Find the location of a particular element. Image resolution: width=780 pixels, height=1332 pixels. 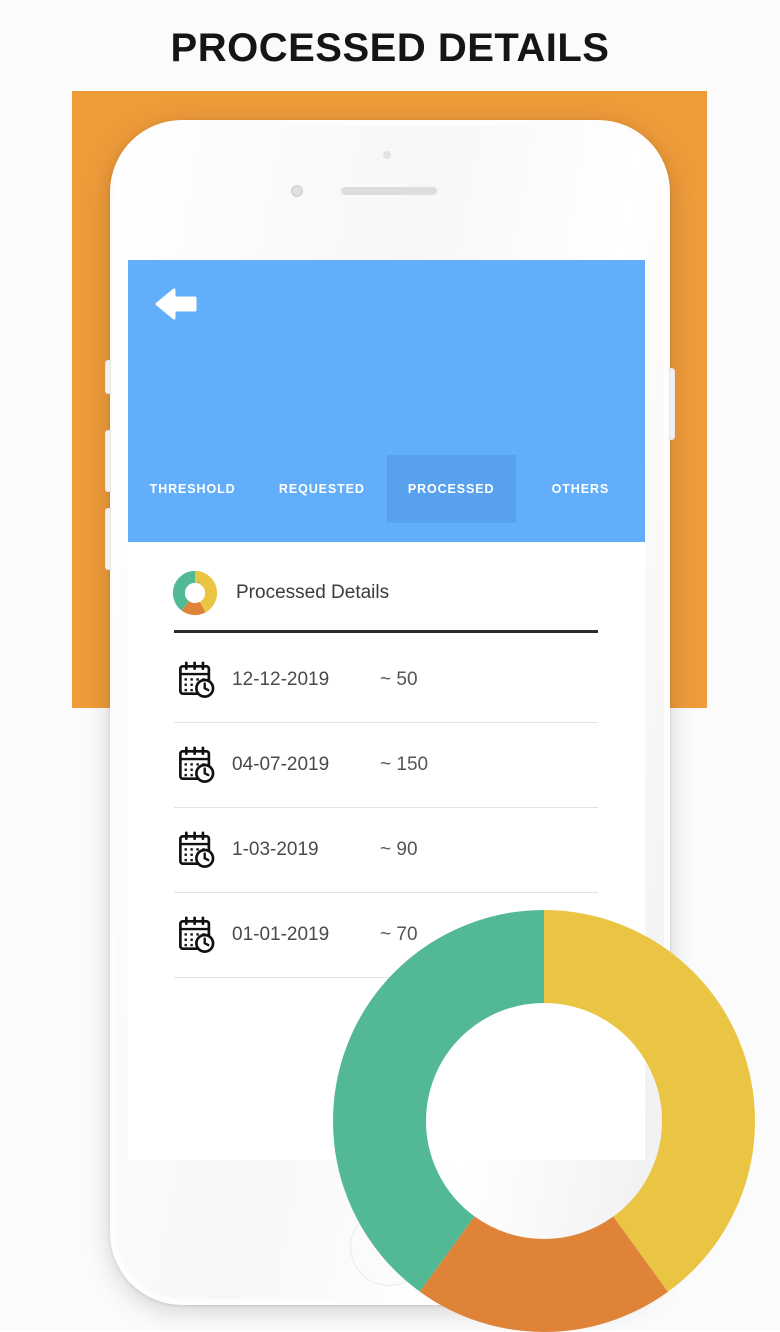

tab-others: OTHERS is located at coordinates (580, 489).